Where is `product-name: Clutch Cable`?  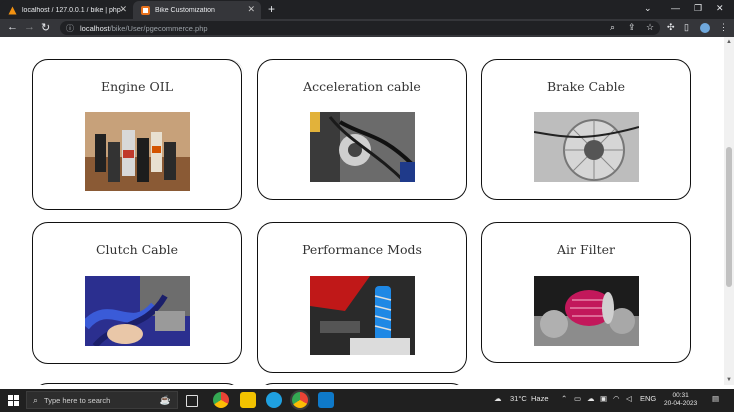
product-name: Clutch Cable is located at coordinates (137, 249).